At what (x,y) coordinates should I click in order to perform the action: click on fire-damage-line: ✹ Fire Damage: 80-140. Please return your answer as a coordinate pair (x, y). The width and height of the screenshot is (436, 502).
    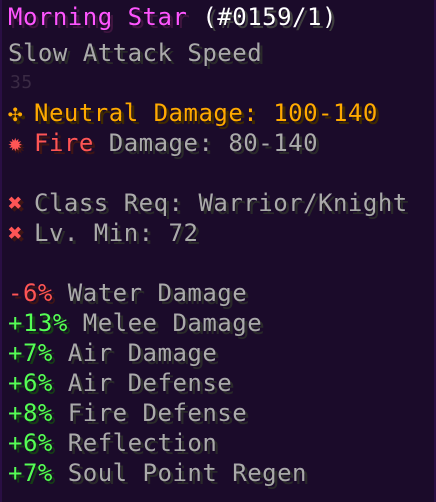
    Looking at the image, I should click on (163, 143).